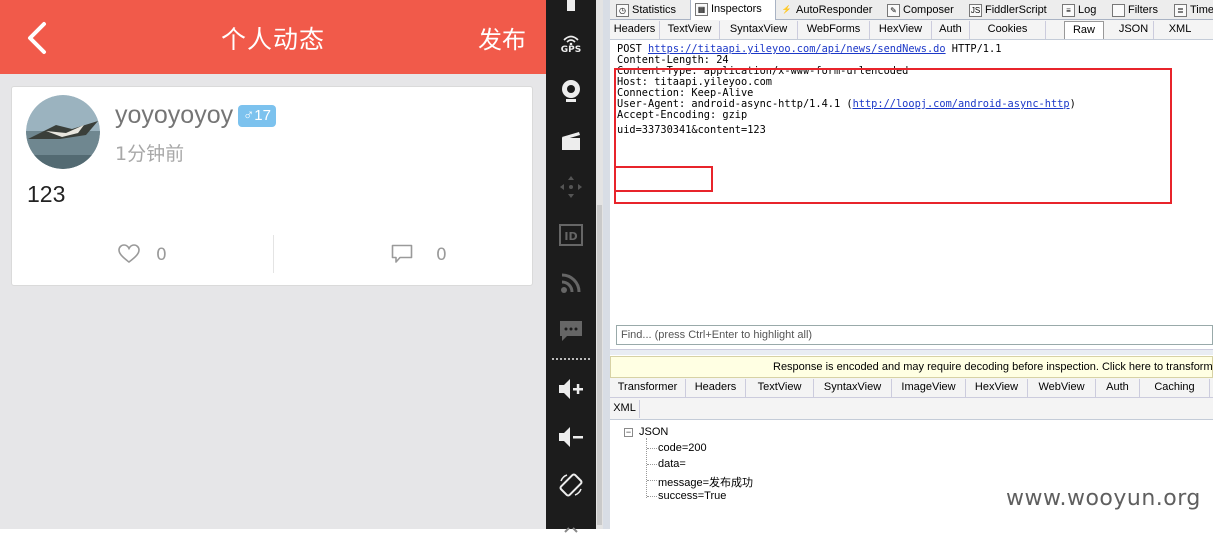 Image resolution: width=1213 pixels, height=546 pixels. I want to click on composer-icon: ✎, so click(893, 10).